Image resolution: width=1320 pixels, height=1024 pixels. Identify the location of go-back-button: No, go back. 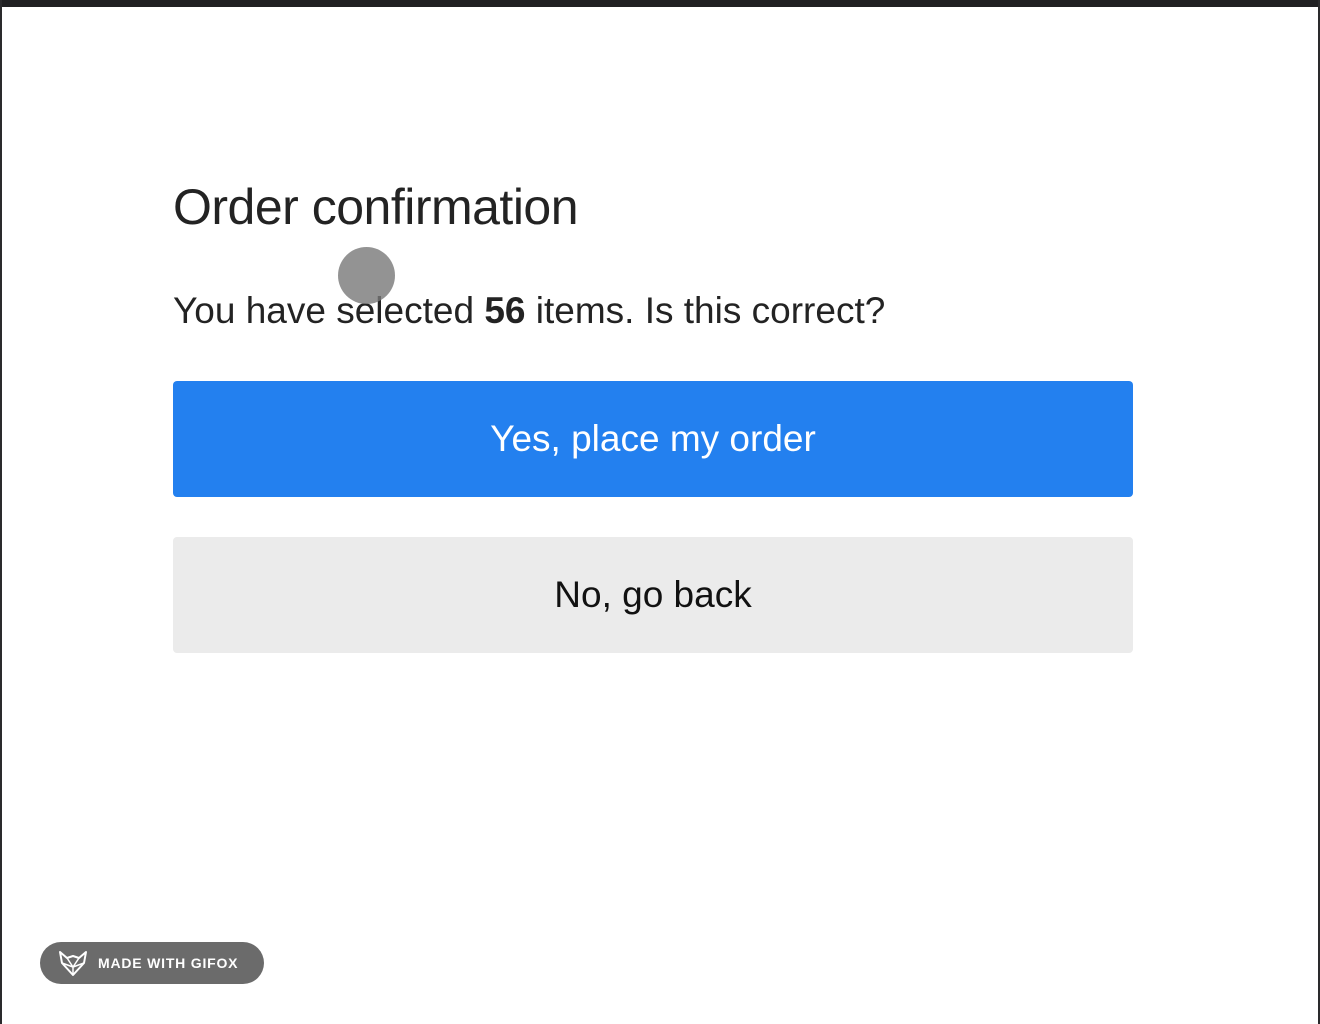
(653, 595).